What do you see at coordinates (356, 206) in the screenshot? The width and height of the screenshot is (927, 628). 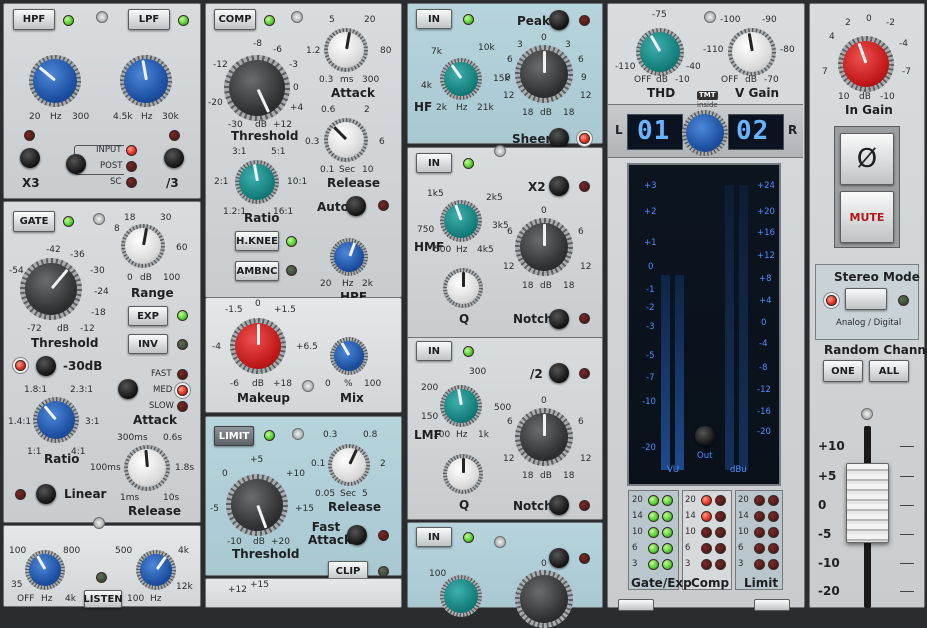 I see `auto-button` at bounding box center [356, 206].